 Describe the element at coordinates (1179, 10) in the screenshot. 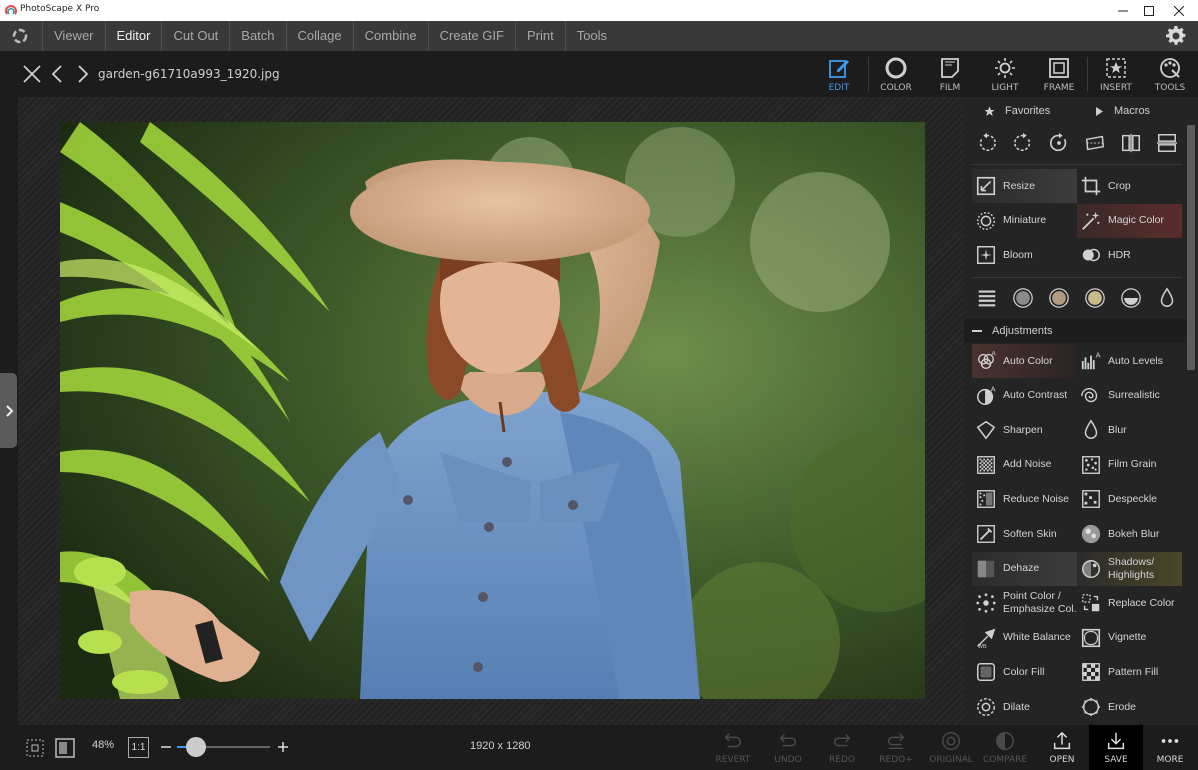

I see `close-window-button` at that location.